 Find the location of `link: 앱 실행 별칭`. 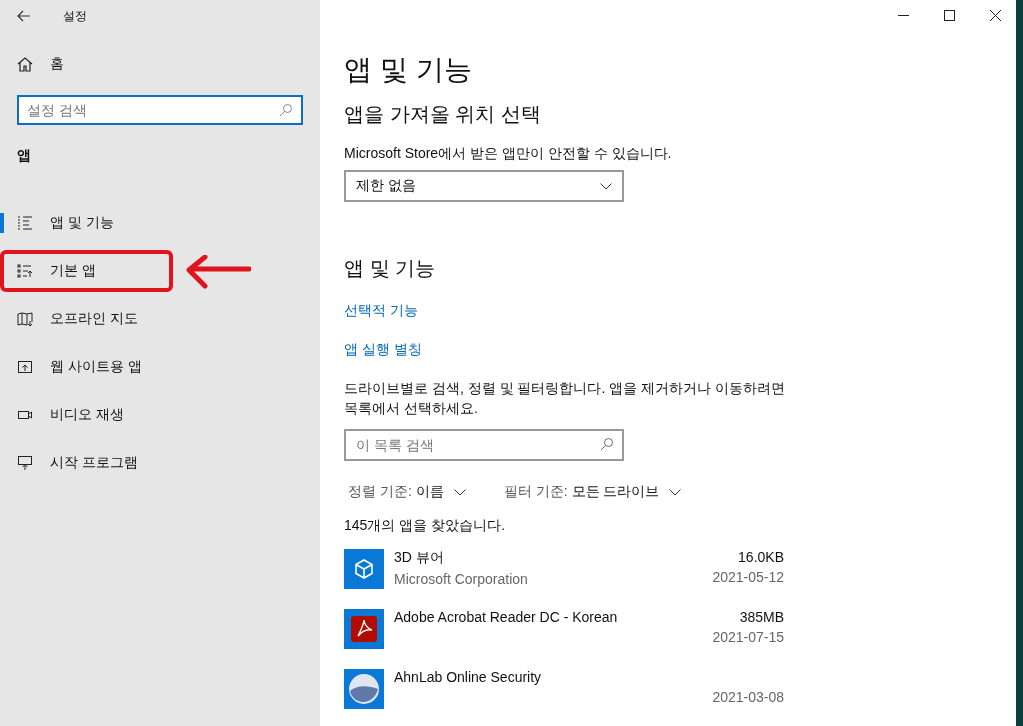

link: 앱 실행 별칭 is located at coordinates (383, 349).